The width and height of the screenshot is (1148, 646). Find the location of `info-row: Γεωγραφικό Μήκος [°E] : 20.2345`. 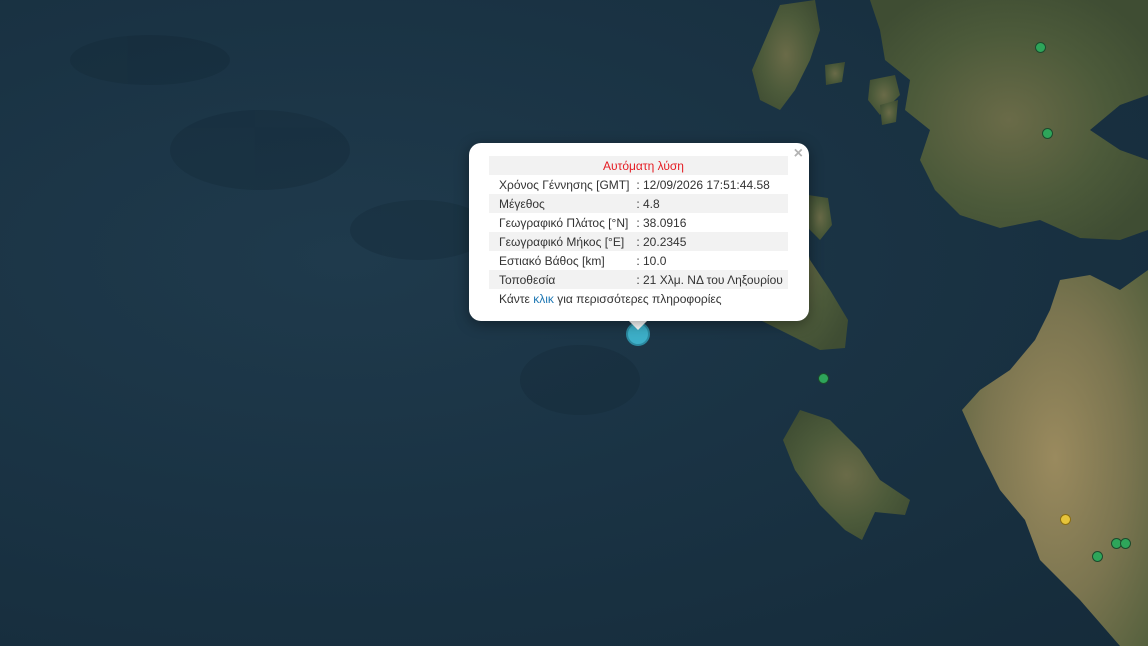

info-row: Γεωγραφικό Μήκος [°E] : 20.2345 is located at coordinates (638, 241).